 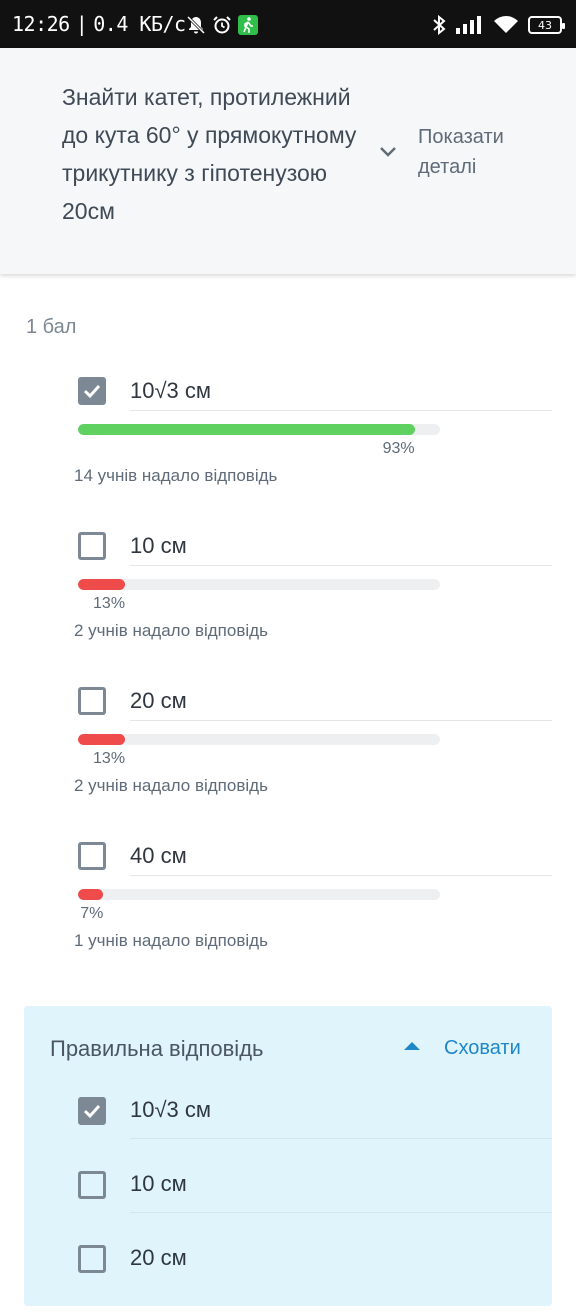 What do you see at coordinates (288, 1277) in the screenshot?
I see `correct-option: 20 см` at bounding box center [288, 1277].